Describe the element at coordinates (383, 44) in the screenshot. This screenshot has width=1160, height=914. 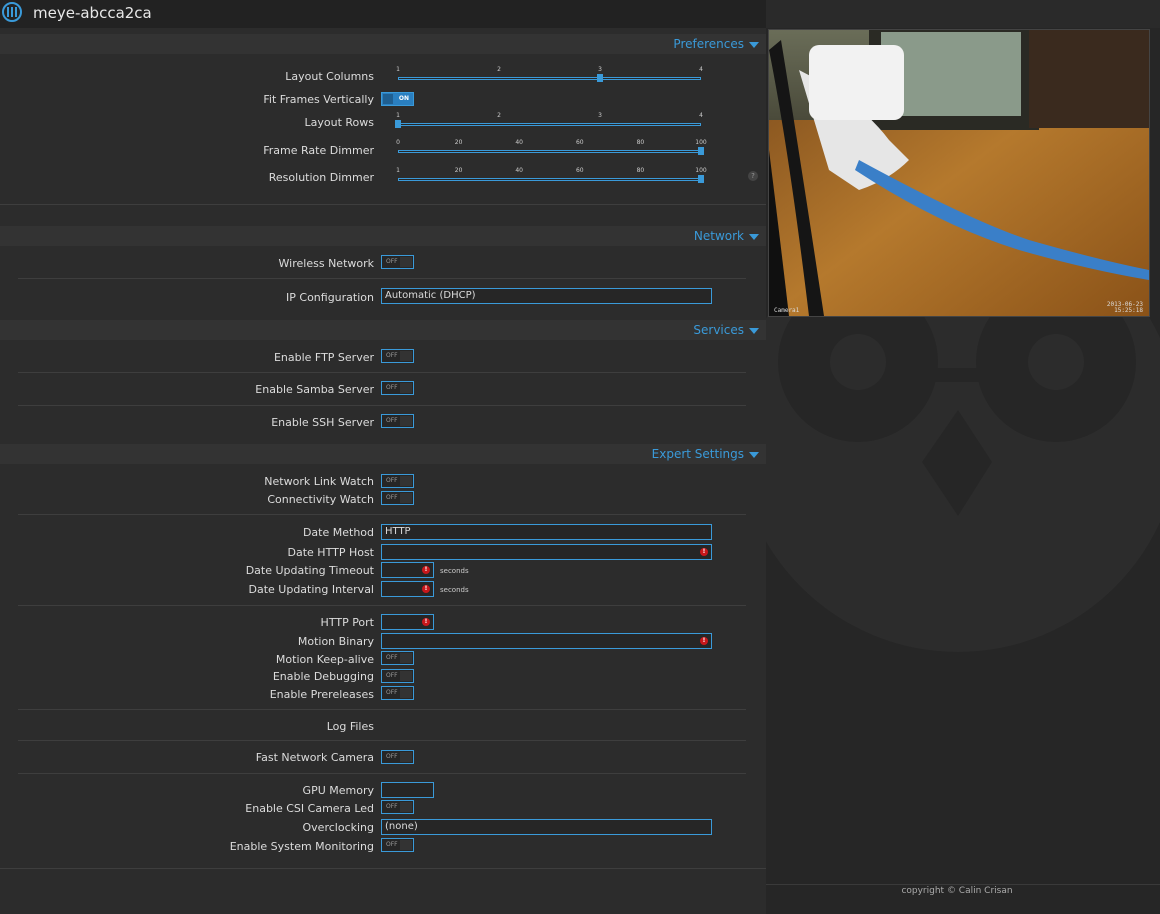
I see `section-preferences: Preferences` at that location.